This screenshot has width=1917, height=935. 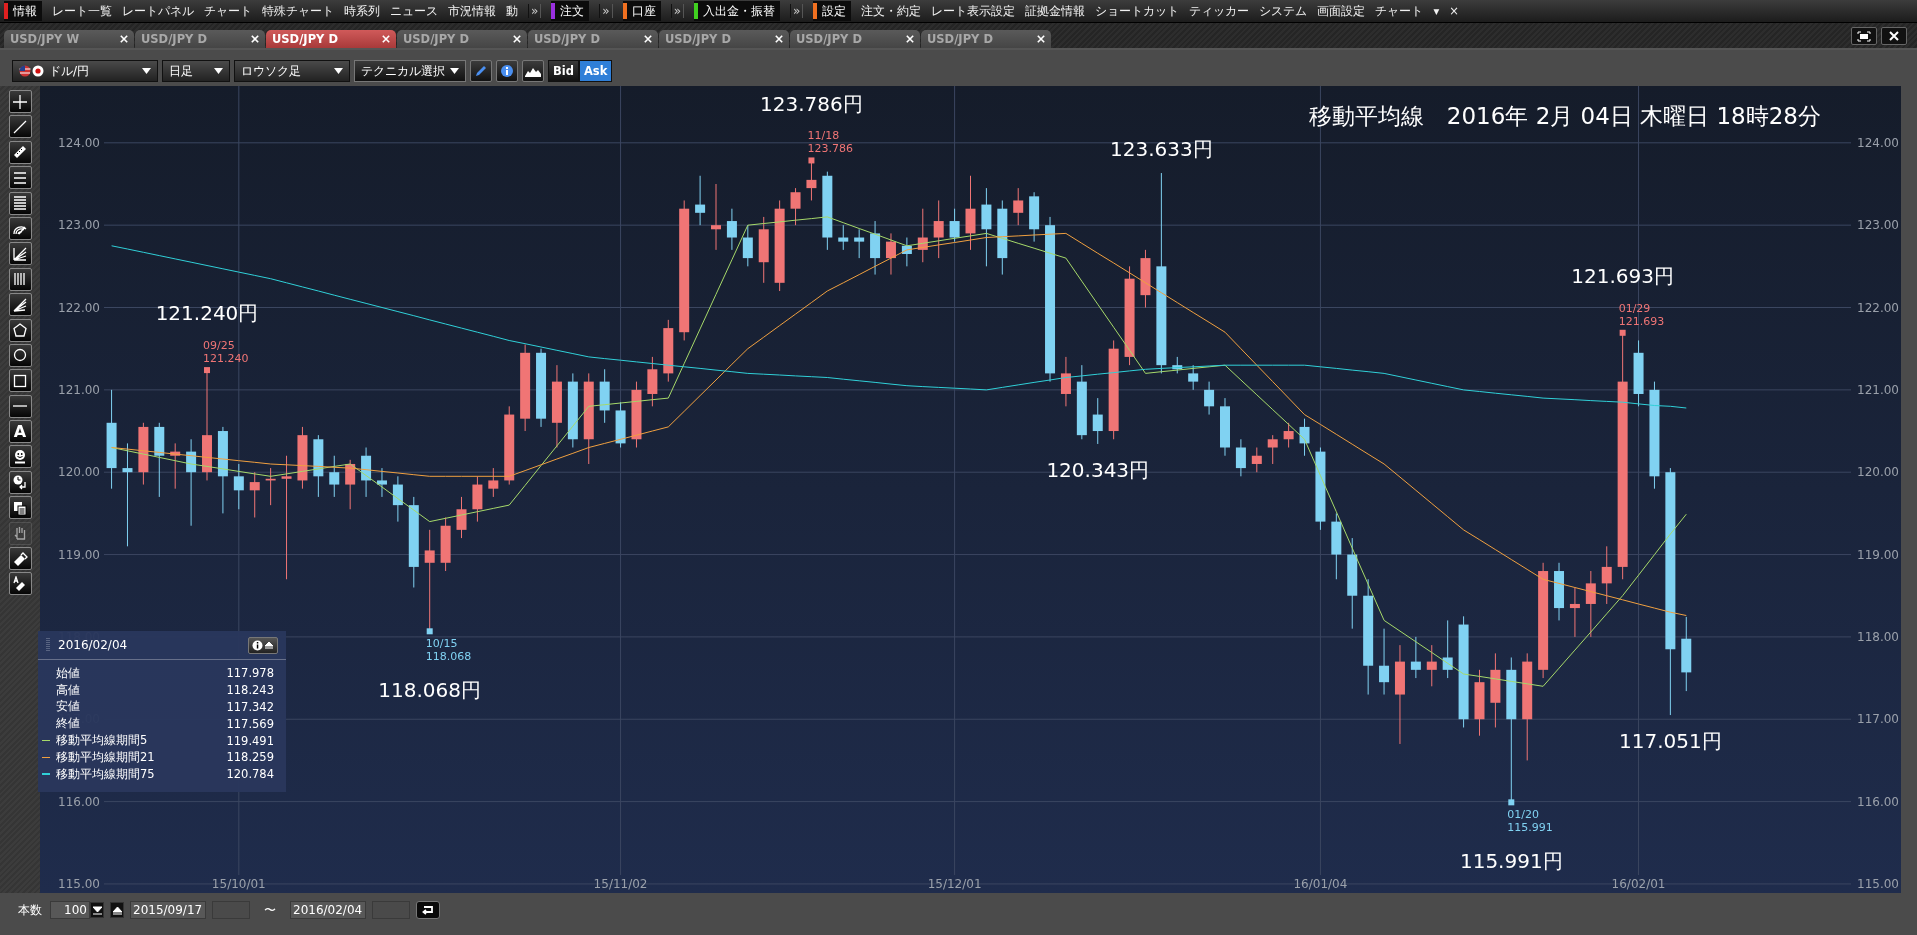 I want to click on currency-pair-select: ドル/円, so click(x=85, y=71).